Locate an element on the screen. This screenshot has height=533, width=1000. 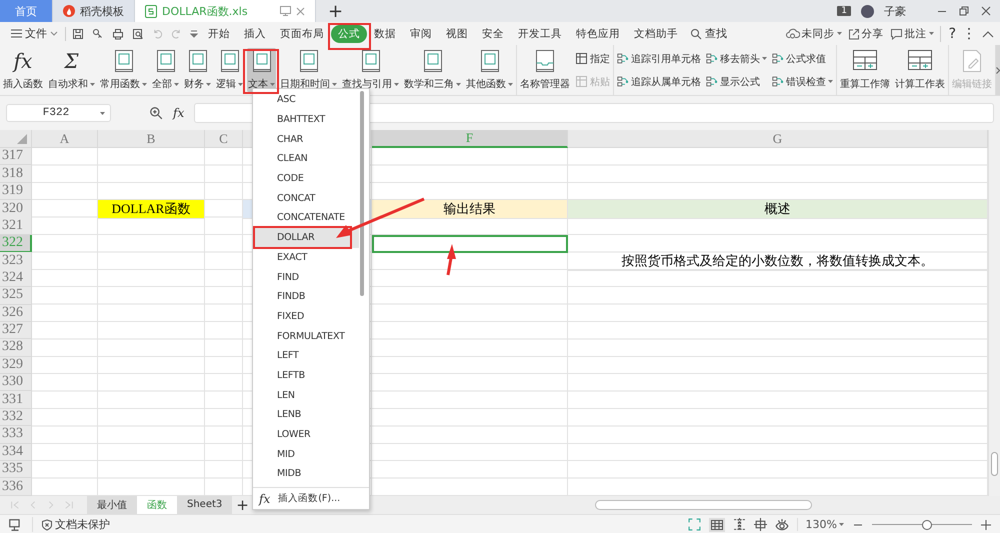
close-icon is located at coordinates (986, 11).